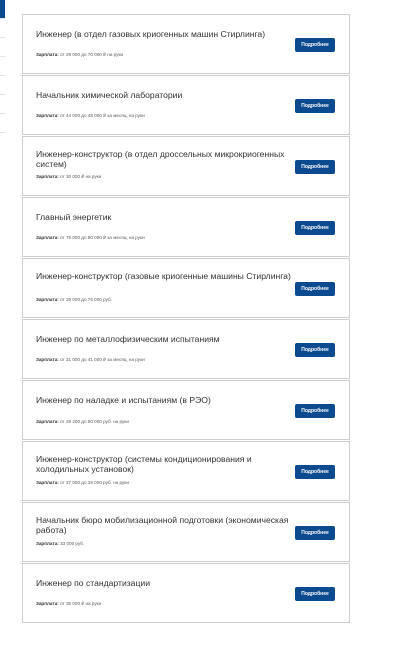  I want to click on vacancy-salary: Зарплата: от 30 000 ₽ на руки, so click(68, 177).